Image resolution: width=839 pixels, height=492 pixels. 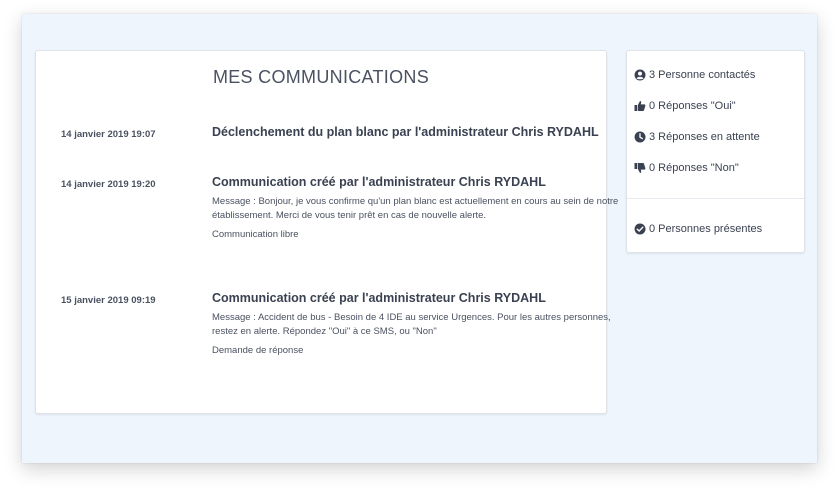 I want to click on stat-contacted: 3 Personne contactés, so click(x=694, y=75).